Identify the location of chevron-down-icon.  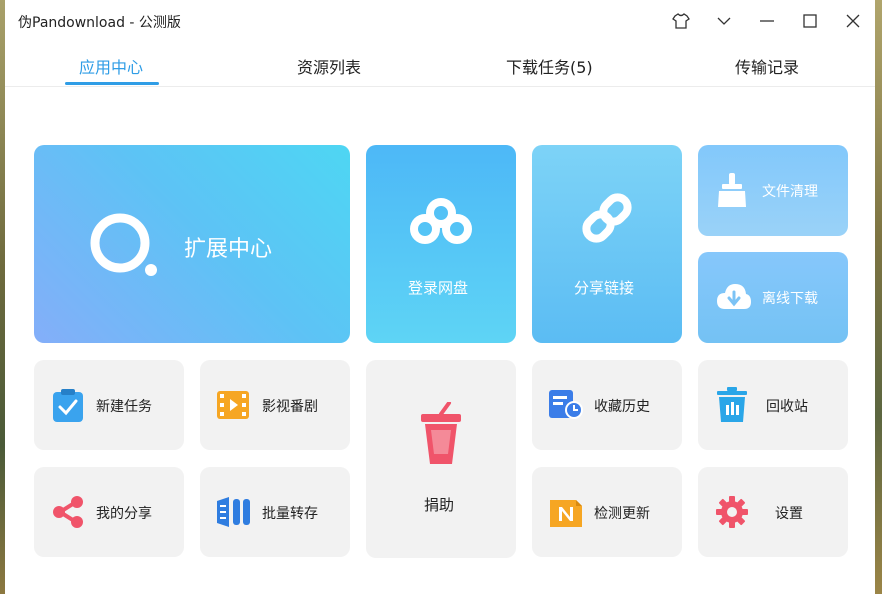
(724, 21).